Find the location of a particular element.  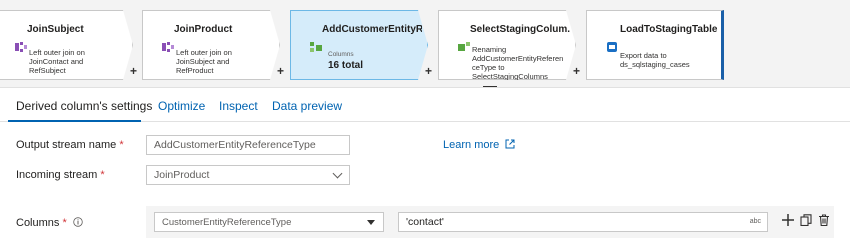

chevron-down-icon is located at coordinates (337, 173).